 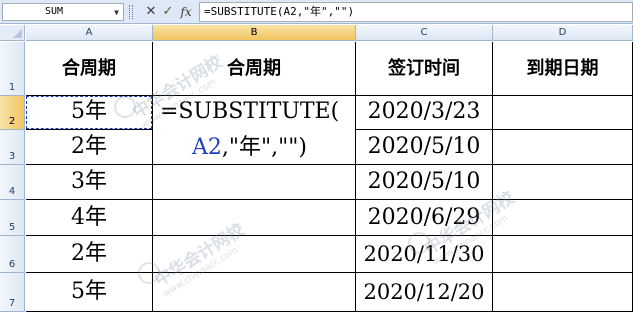 I want to click on row-number: 3, so click(x=12, y=156).